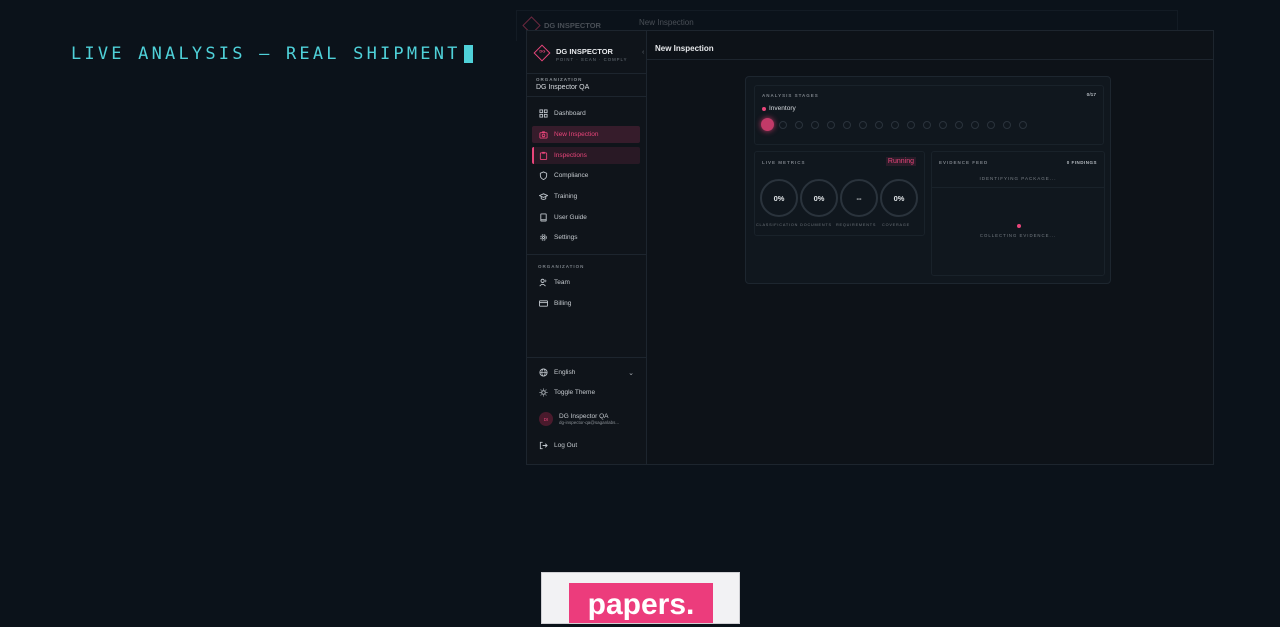 This screenshot has width=1280, height=627. Describe the element at coordinates (767, 124) in the screenshot. I see `stage-indicator-active` at that location.